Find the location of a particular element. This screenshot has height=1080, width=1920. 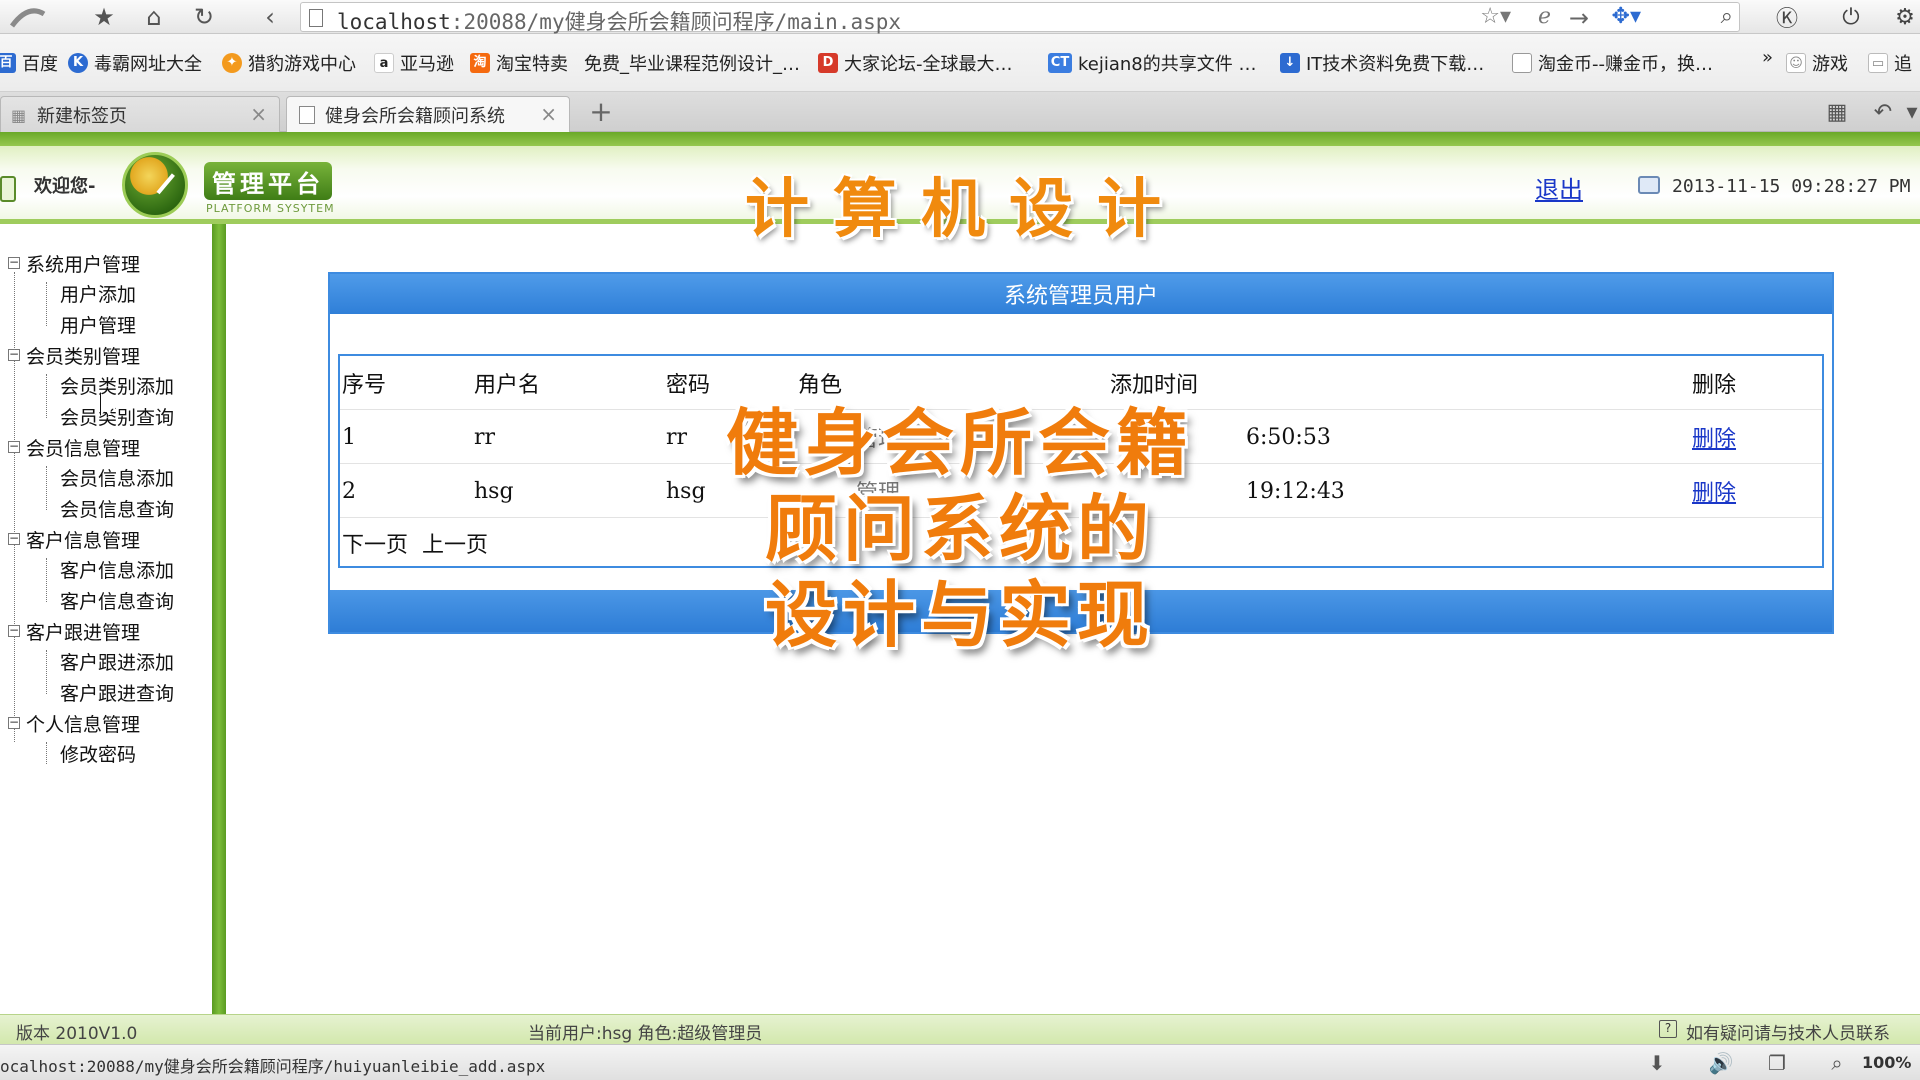

bookmark-label: 淘宝特卖 is located at coordinates (532, 64).